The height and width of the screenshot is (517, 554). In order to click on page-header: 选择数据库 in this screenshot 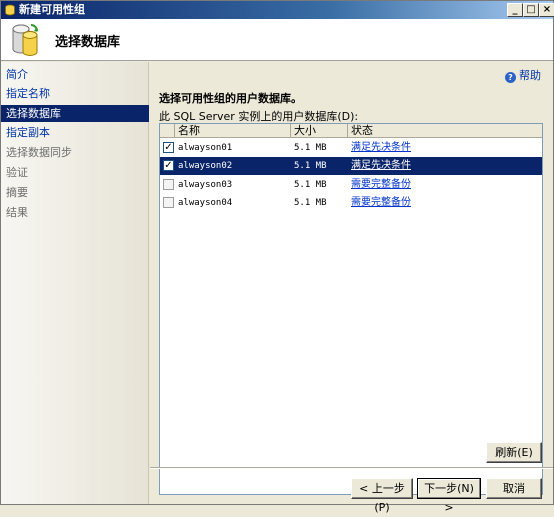, I will do `click(277, 40)`.